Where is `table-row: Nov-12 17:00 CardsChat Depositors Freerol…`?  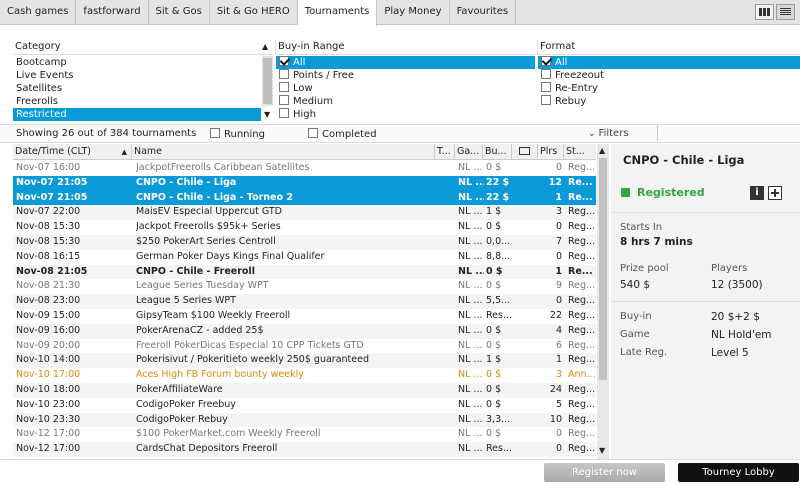 table-row: Nov-12 17:00 CardsChat Depositors Freerol… is located at coordinates (304, 449).